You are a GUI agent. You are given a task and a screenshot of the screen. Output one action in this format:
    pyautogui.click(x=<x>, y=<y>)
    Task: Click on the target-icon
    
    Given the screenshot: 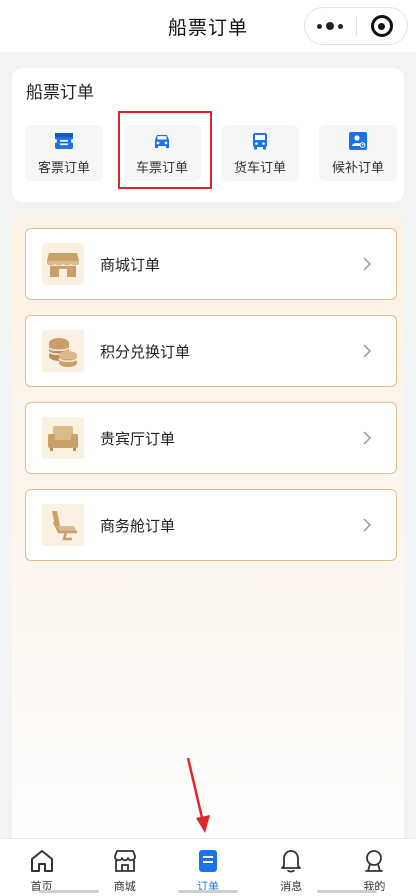 What is the action you would take?
    pyautogui.click(x=381, y=26)
    